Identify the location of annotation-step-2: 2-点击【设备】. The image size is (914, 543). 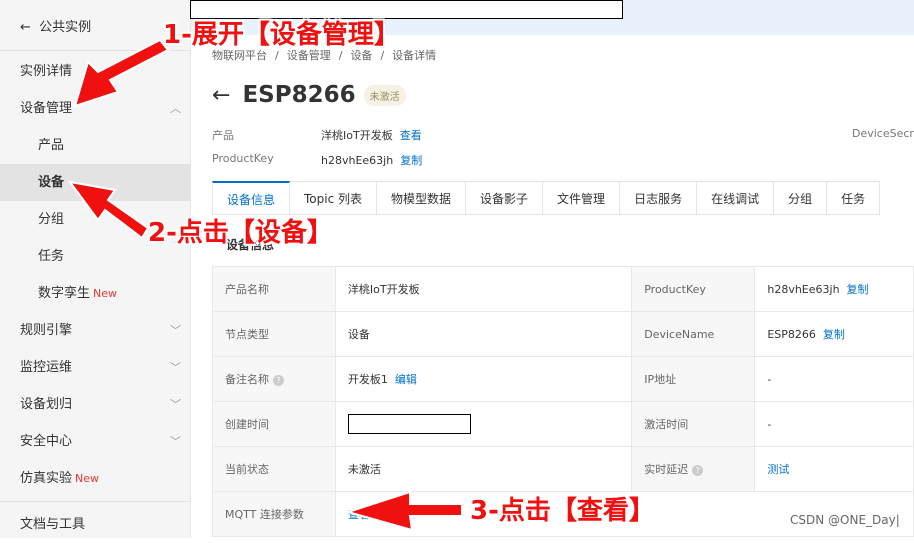
(240, 233).